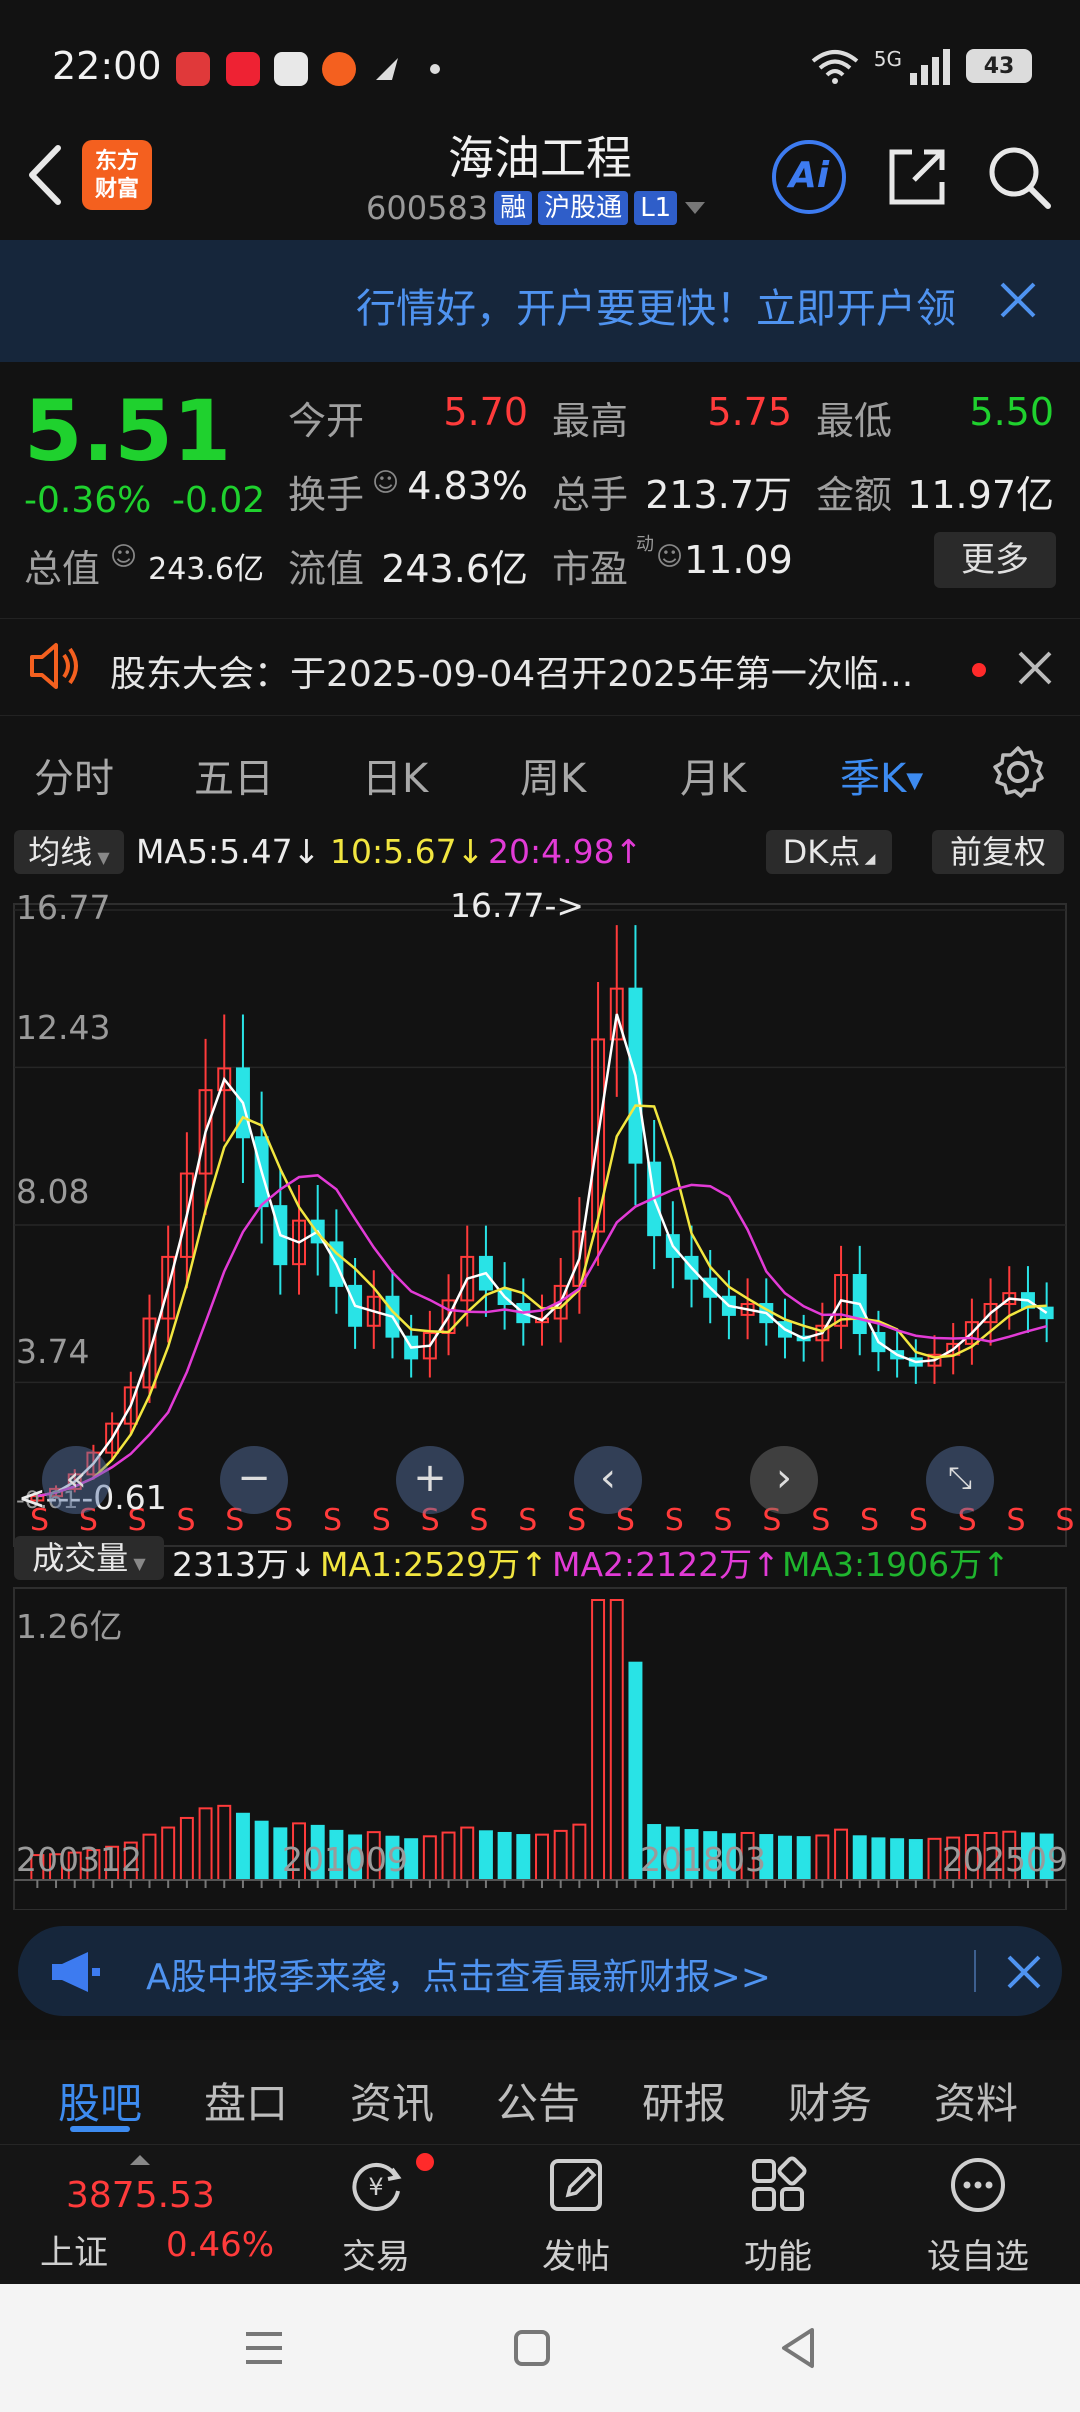 Image resolution: width=1080 pixels, height=2412 pixels. What do you see at coordinates (540, 301) in the screenshot?
I see `account-open-banner: 行情好，开户要更快！立即开户领` at bounding box center [540, 301].